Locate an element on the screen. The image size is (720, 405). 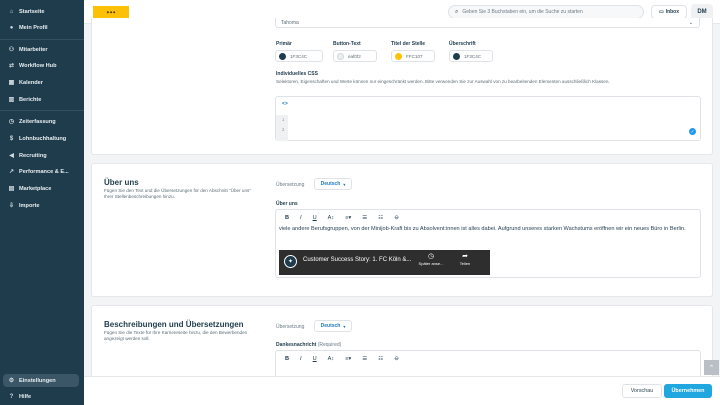
job-title-color-field: FFC107 is located at coordinates (413, 56).